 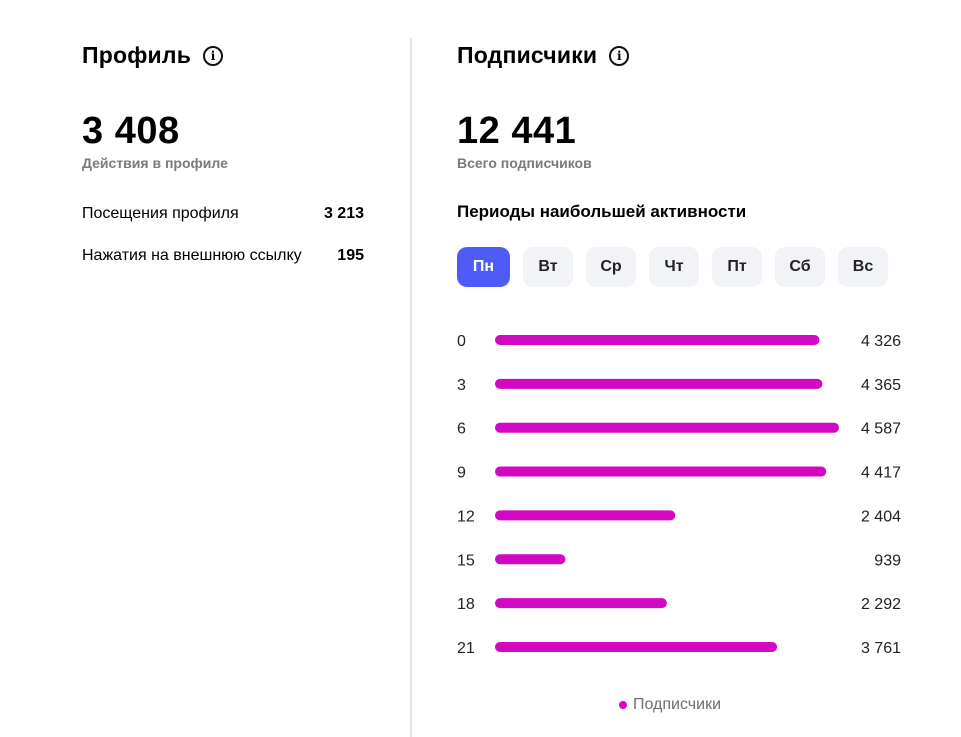 What do you see at coordinates (602, 211) in the screenshot?
I see `activity-periods-title: Периоды наибольшей активности` at bounding box center [602, 211].